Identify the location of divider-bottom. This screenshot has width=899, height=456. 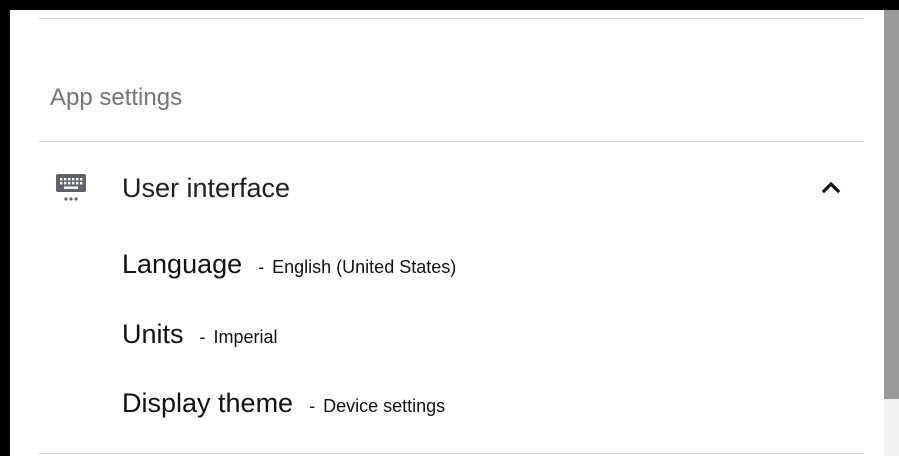
(451, 453).